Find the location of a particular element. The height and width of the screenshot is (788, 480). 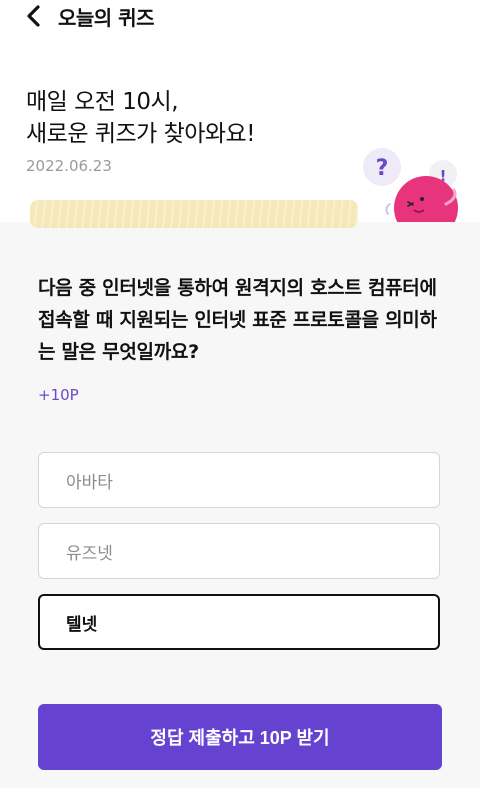

submit-answer-button: 정답 제출하고 10P 받기 is located at coordinates (240, 737).